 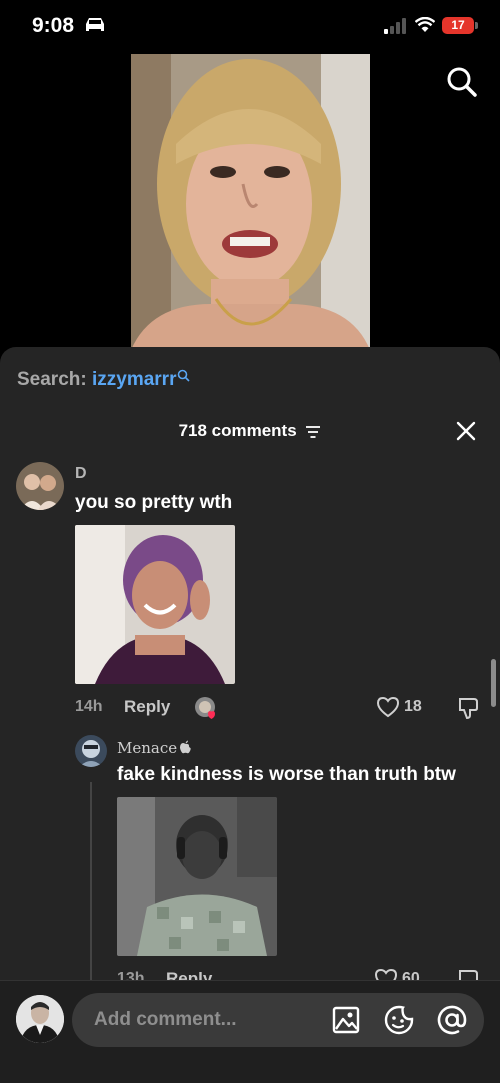 I want to click on close-icon, so click(x=466, y=431).